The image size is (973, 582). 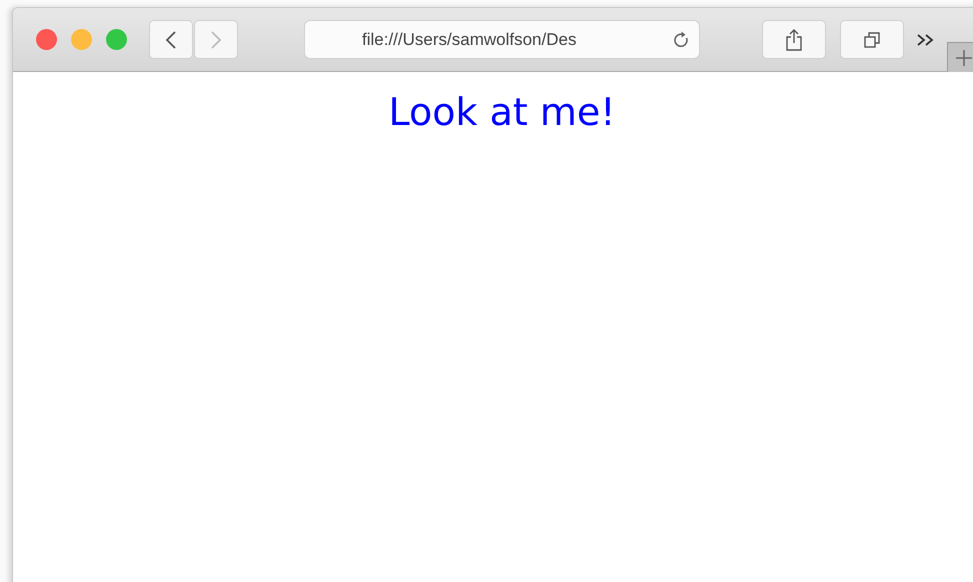 I want to click on share-button, so click(x=794, y=39).